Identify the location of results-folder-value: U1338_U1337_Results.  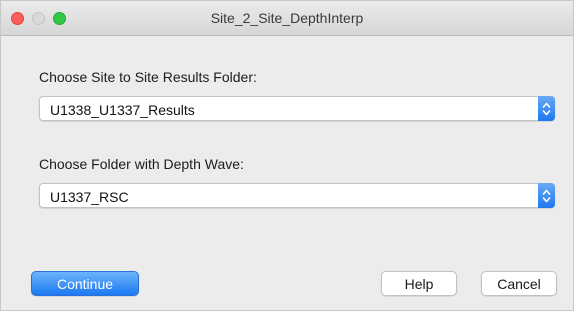
(122, 110).